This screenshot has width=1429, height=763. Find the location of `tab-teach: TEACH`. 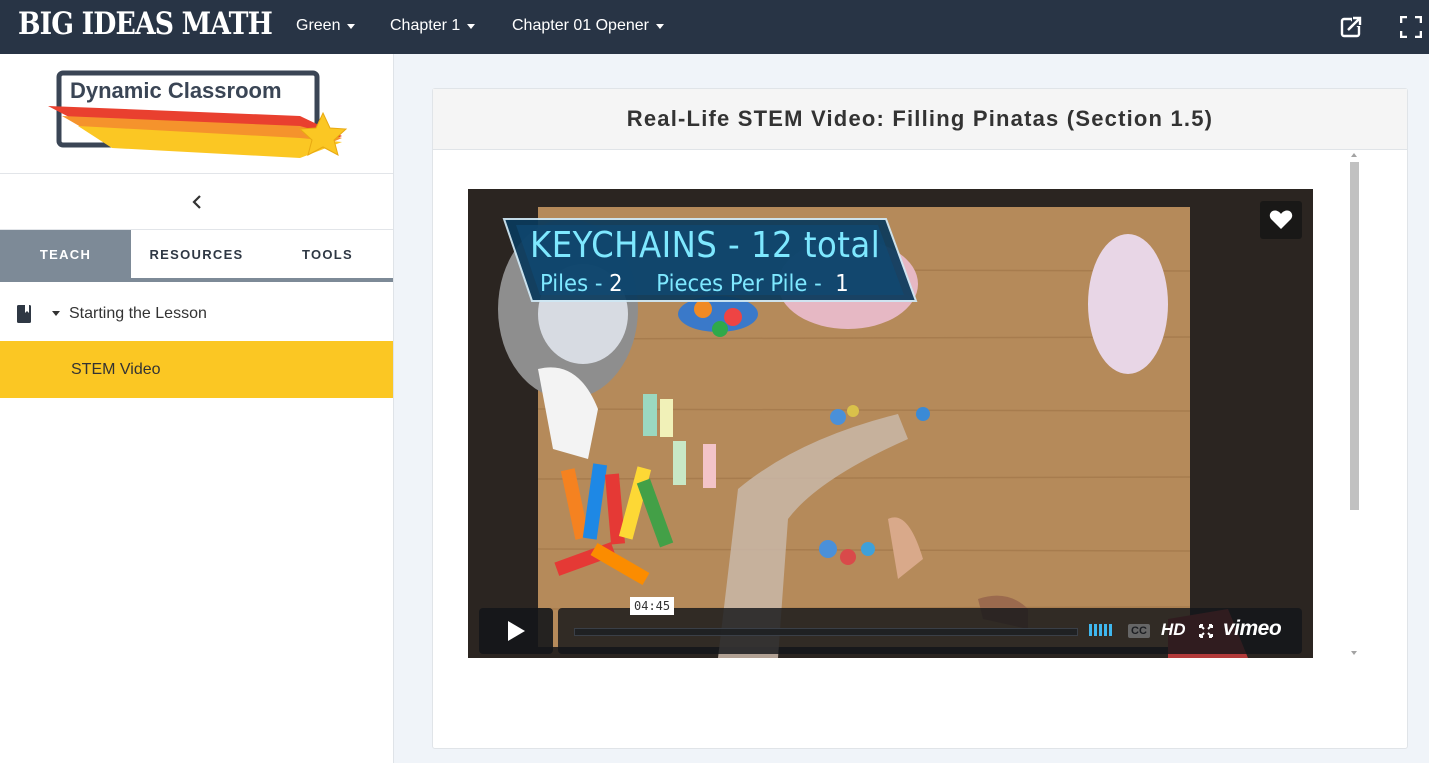

tab-teach: TEACH is located at coordinates (65, 254).